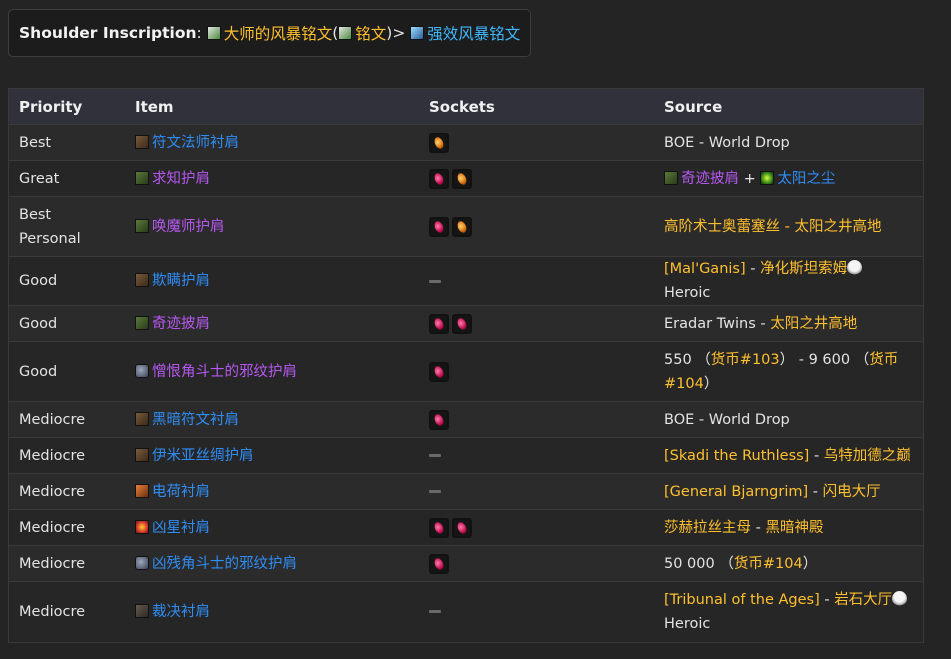 This screenshot has height=659, width=951. I want to click on source-link: 高阶术士奥蕾塞丝 - 太阳之井高地, so click(772, 227).